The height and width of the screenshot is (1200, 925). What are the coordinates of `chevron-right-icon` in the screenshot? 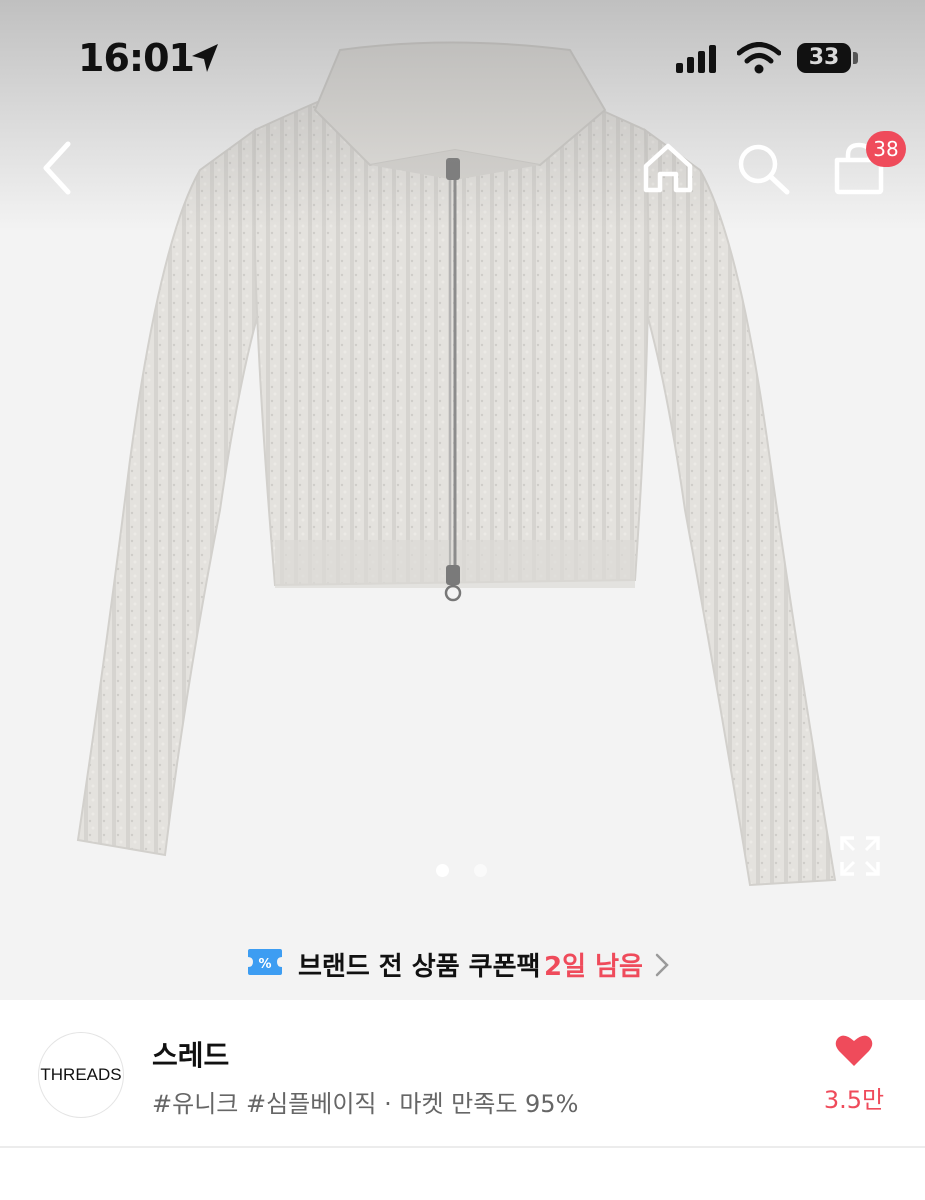 It's located at (662, 965).